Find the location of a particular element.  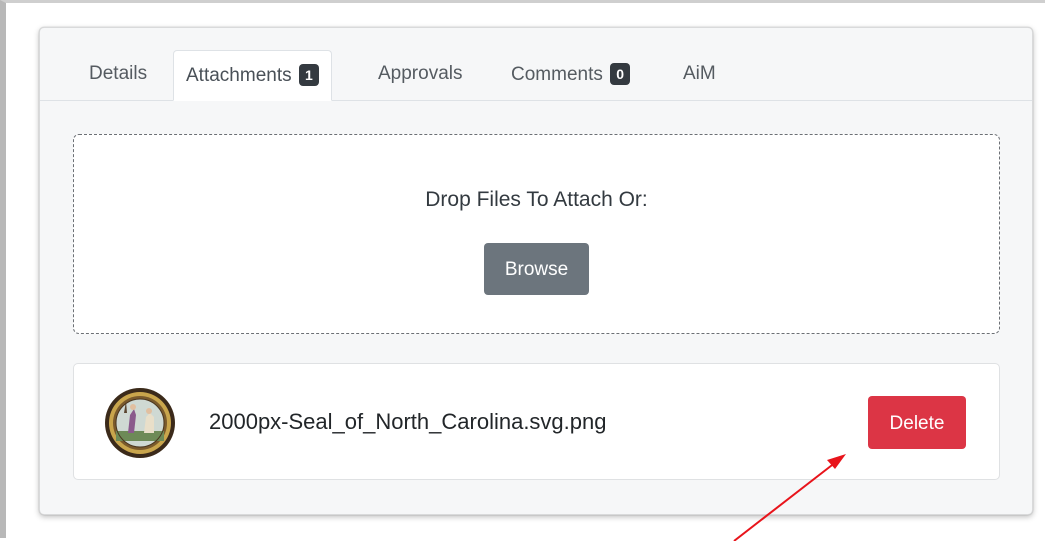

attachments-count-badge: 1 is located at coordinates (308, 75).